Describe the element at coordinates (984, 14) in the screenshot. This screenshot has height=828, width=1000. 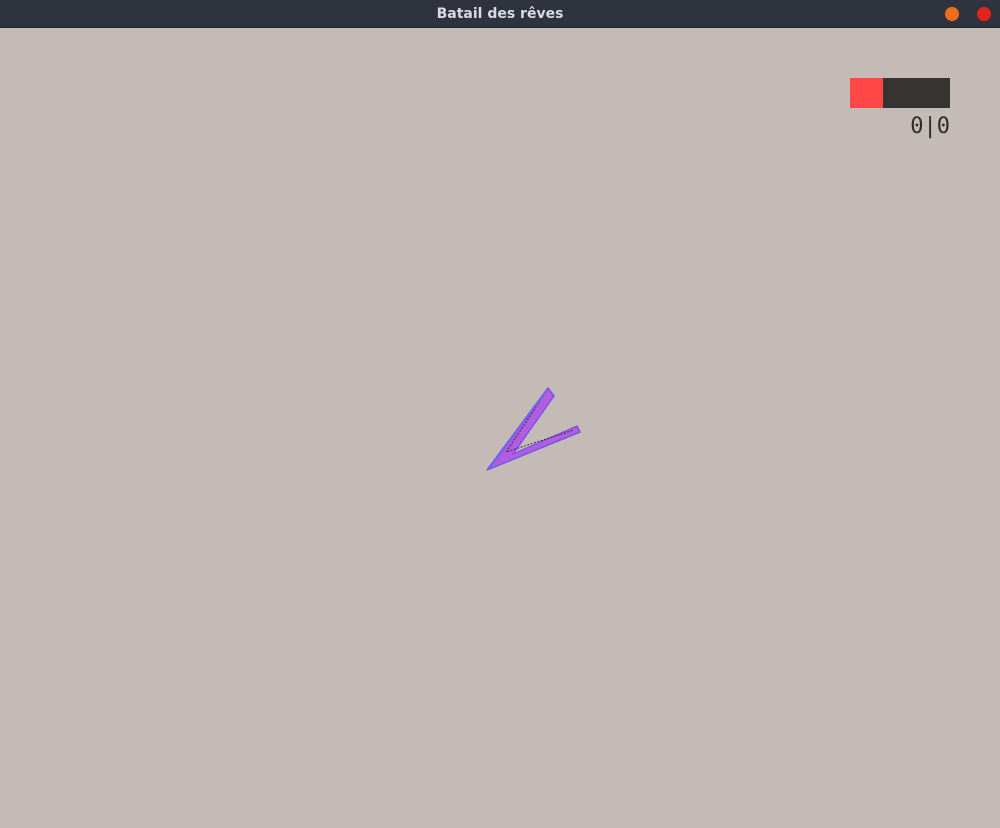
I see `close-button` at that location.